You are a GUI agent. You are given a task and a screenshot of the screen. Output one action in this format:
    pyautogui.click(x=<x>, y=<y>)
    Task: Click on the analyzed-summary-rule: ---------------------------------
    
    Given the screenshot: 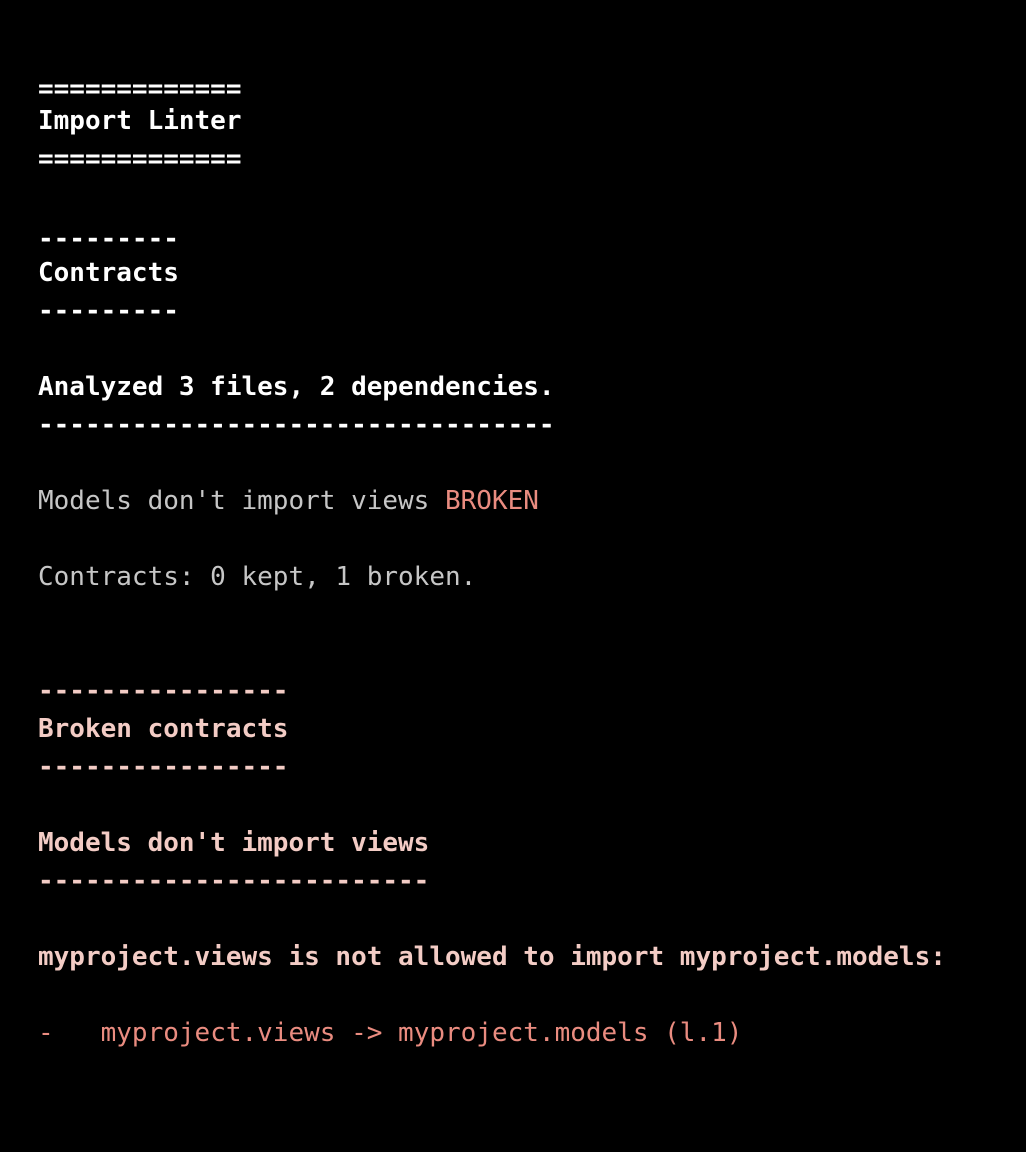 What is the action you would take?
    pyautogui.click(x=296, y=425)
    